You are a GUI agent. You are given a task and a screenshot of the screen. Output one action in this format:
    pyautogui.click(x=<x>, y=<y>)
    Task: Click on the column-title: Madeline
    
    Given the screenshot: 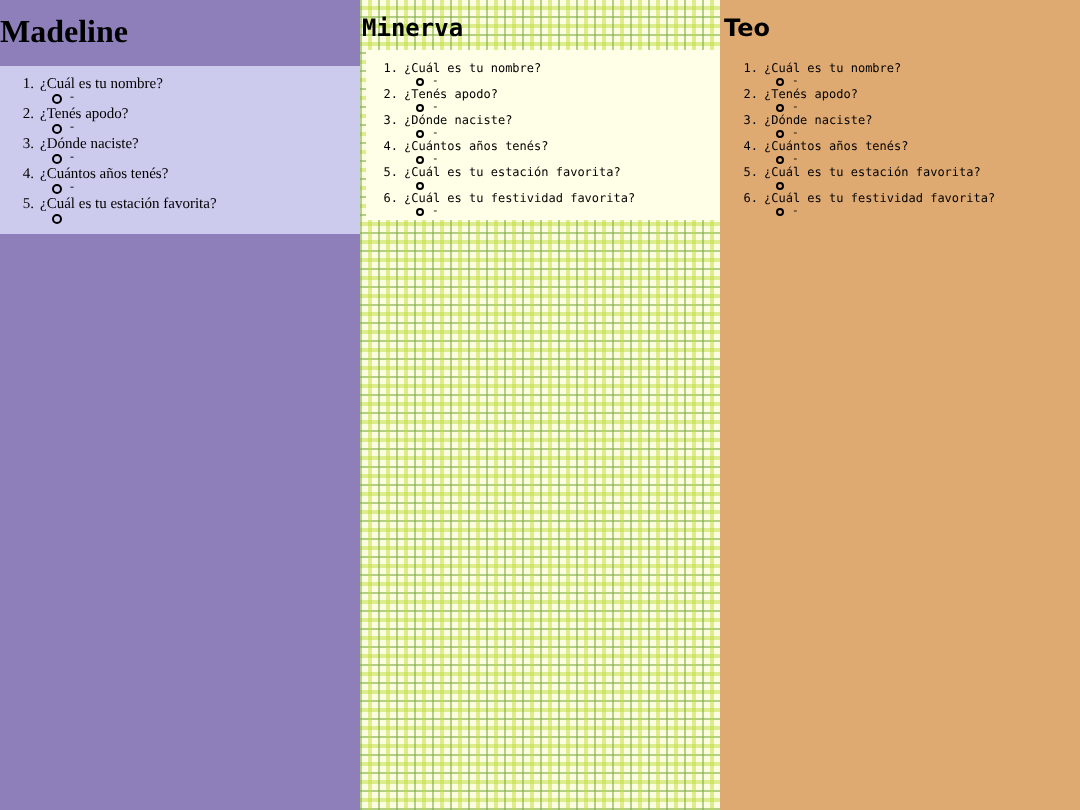 What is the action you would take?
    pyautogui.click(x=65, y=34)
    